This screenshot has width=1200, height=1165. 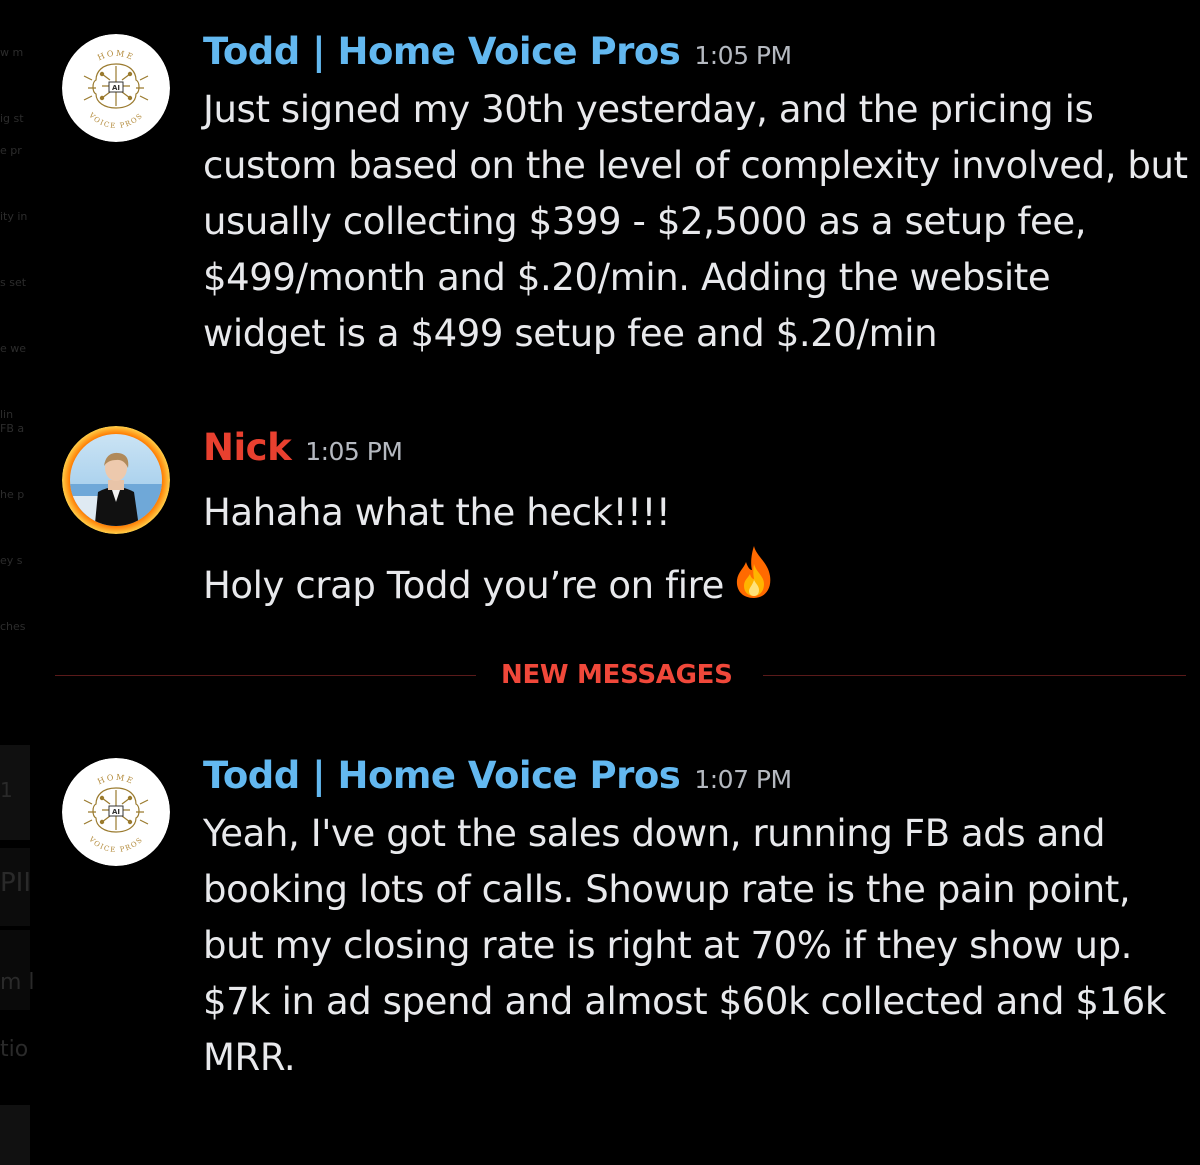 I want to click on divider-line-right, so click(x=974, y=675).